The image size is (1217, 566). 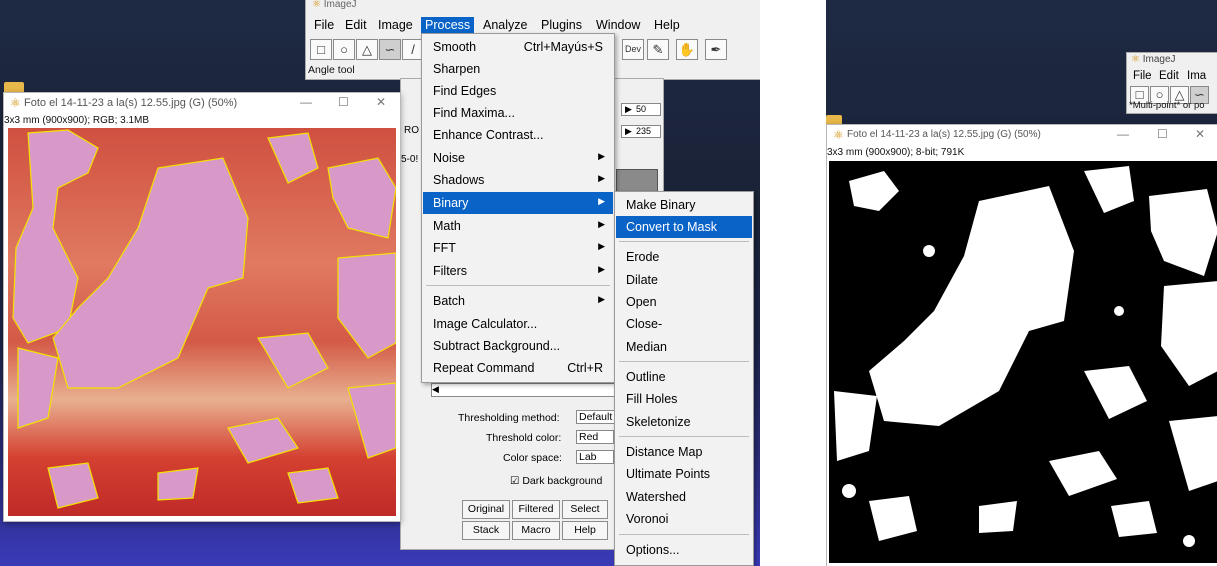 What do you see at coordinates (509, 418) in the screenshot?
I see `method-label: Thresholding method:` at bounding box center [509, 418].